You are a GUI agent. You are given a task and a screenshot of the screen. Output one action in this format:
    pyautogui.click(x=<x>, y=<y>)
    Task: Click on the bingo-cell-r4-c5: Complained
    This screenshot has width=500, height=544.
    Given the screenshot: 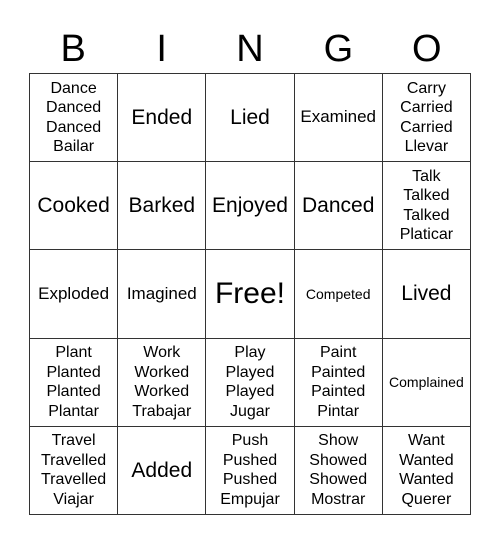 What is the action you would take?
    pyautogui.click(x=426, y=382)
    